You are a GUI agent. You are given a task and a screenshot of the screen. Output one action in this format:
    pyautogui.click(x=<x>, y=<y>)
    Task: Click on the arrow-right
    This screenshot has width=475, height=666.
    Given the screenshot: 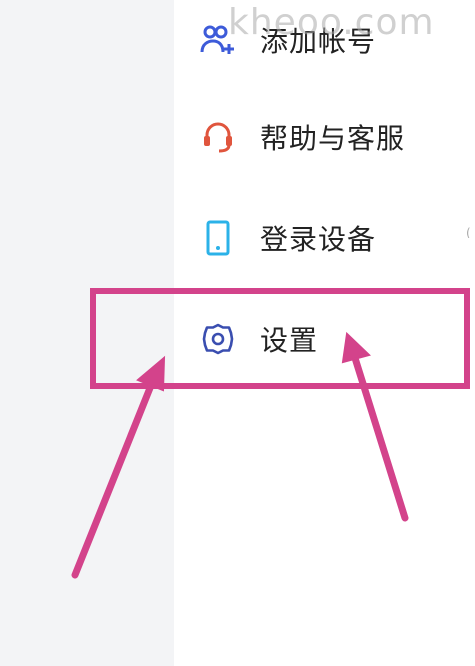 What is the action you would take?
    pyautogui.click(x=375, y=426)
    